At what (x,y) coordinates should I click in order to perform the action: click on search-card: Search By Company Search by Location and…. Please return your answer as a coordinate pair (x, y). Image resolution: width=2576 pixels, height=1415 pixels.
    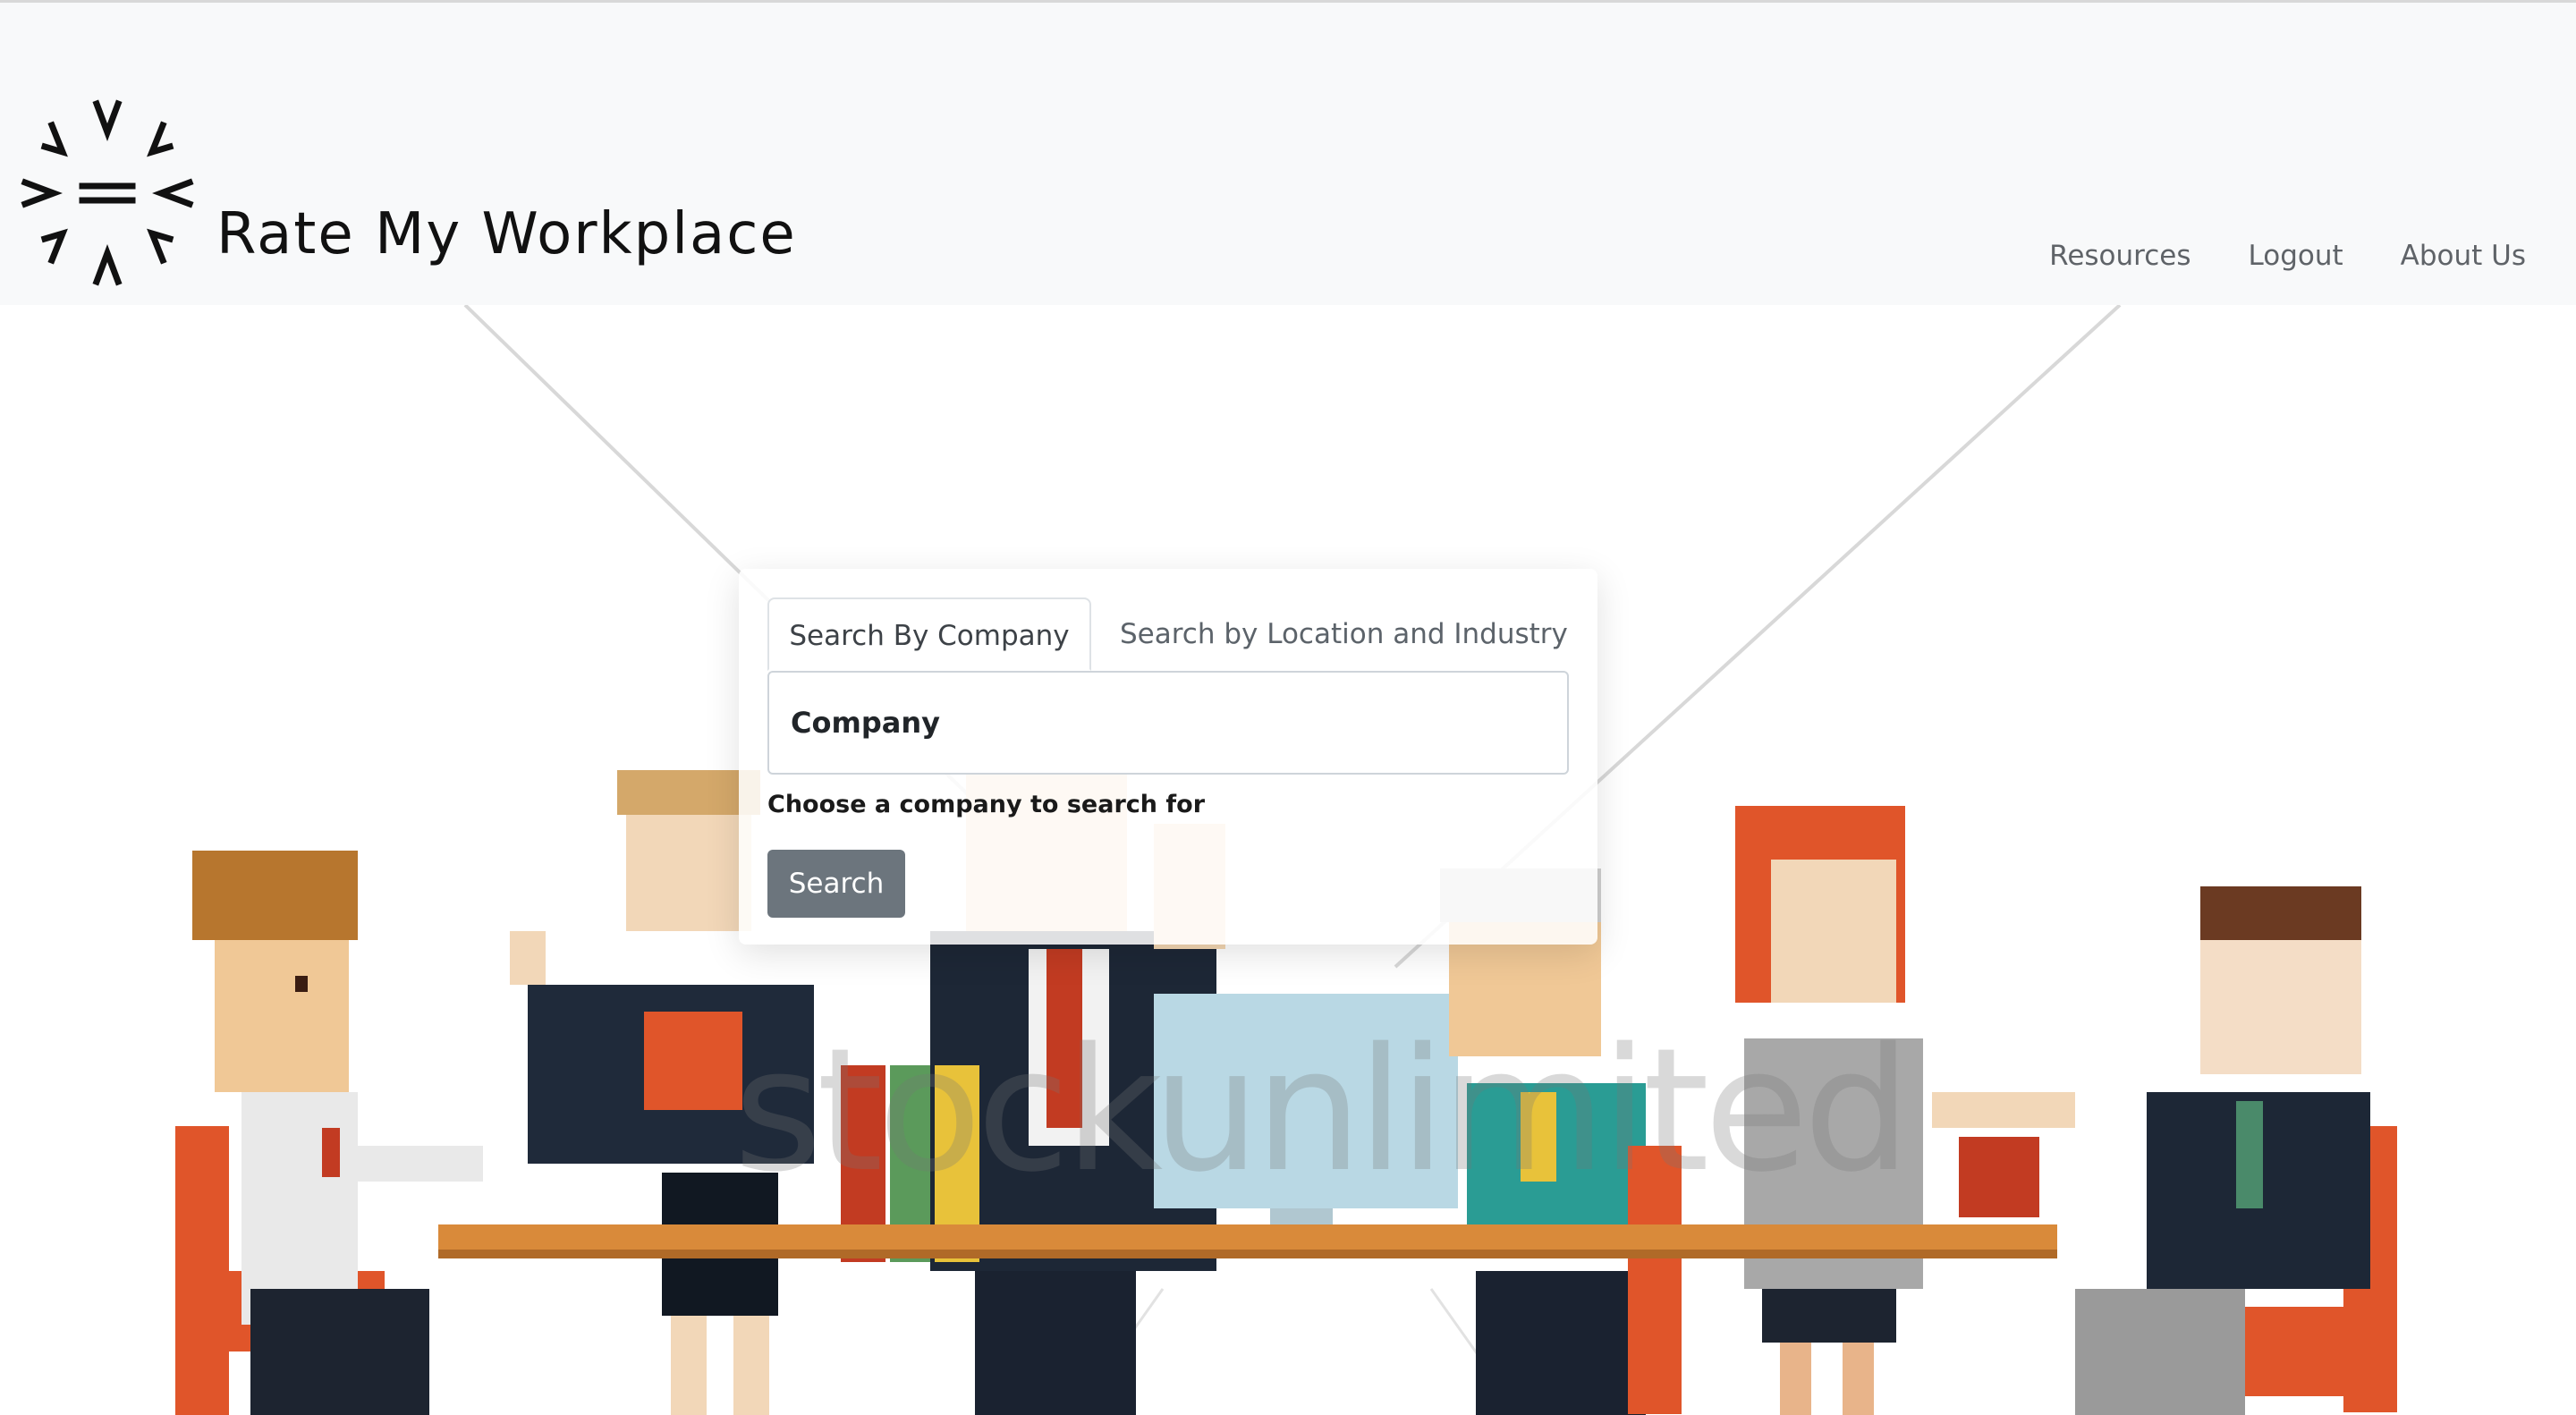
    Looking at the image, I should click on (1168, 757).